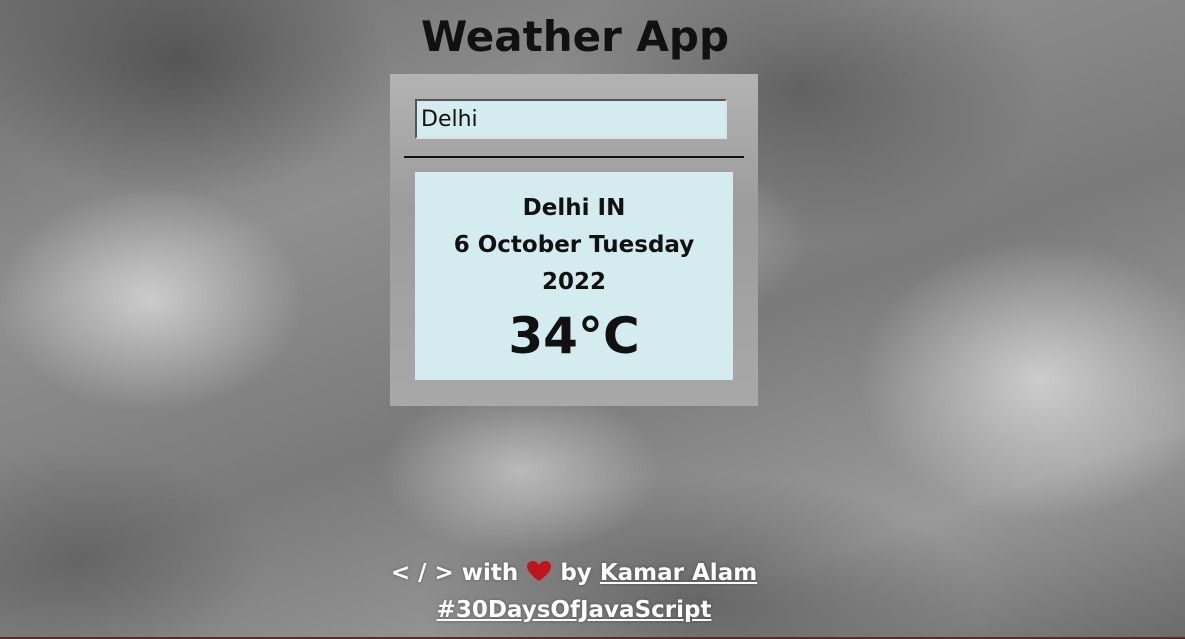  I want to click on credit-line: < / > with by Kamar Alam, so click(574, 573).